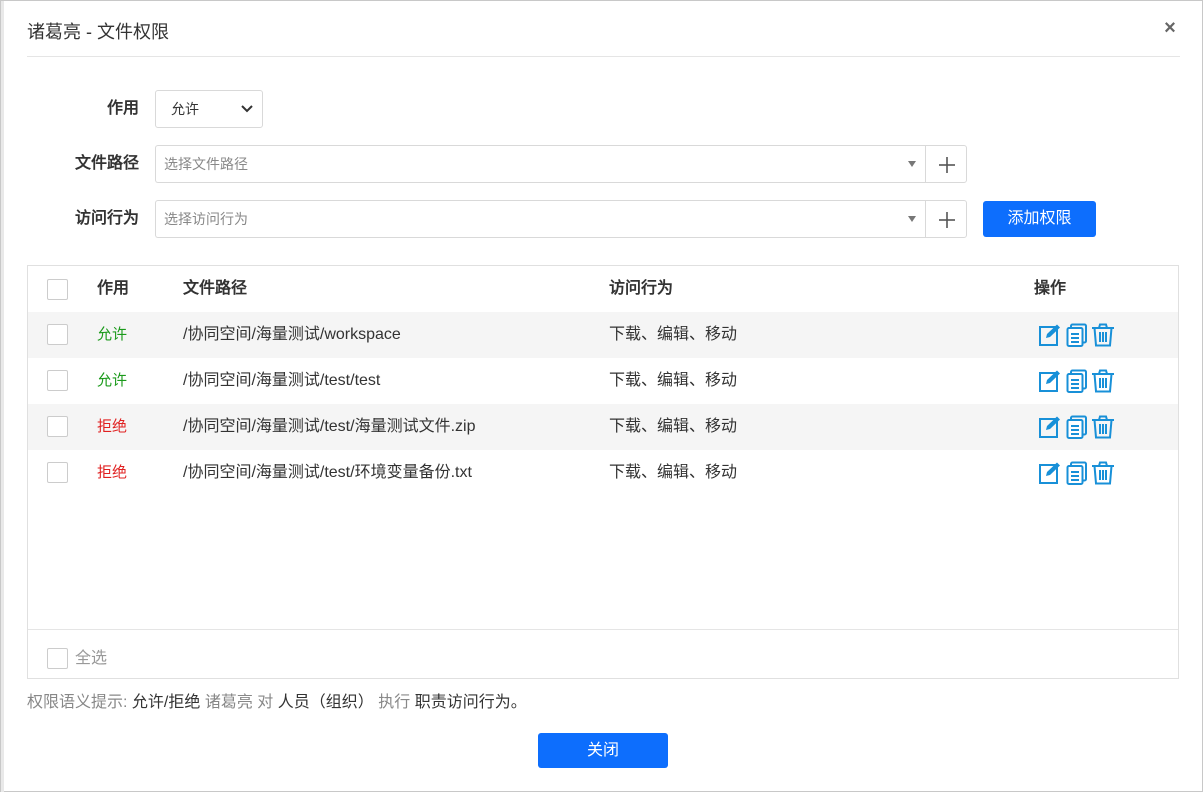 Image resolution: width=1203 pixels, height=792 pixels. Describe the element at coordinates (1170, 28) in the screenshot. I see `close-icon: ×` at that location.